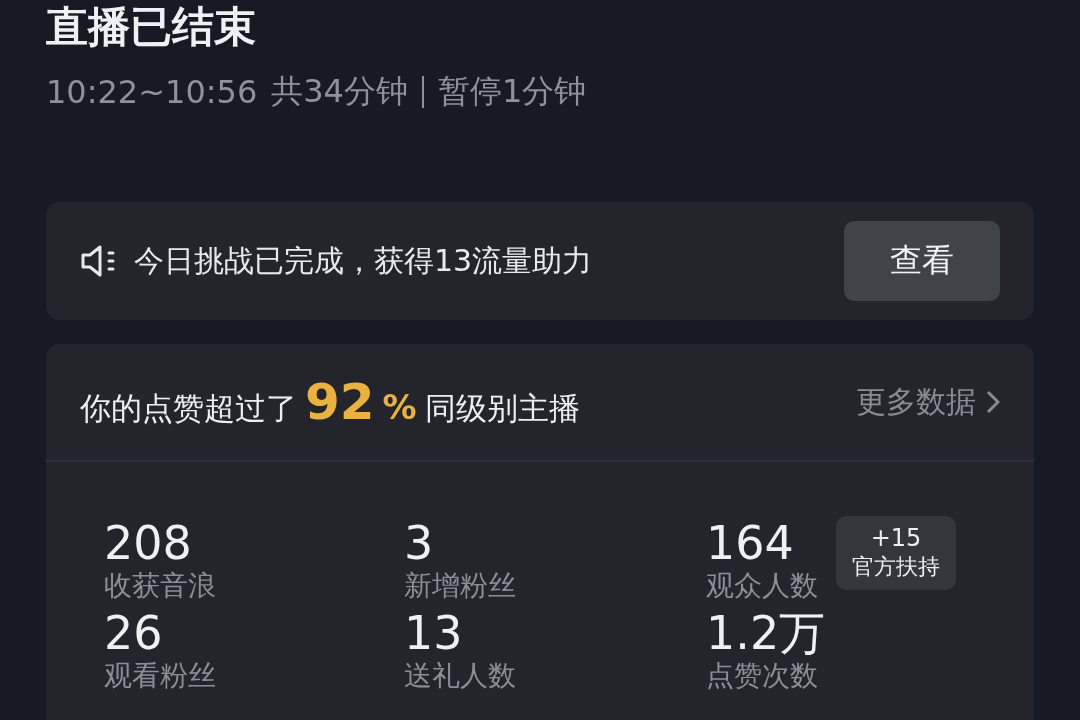 Image resolution: width=1080 pixels, height=720 pixels. I want to click on stat-label: 新增粉丝, so click(460, 585).